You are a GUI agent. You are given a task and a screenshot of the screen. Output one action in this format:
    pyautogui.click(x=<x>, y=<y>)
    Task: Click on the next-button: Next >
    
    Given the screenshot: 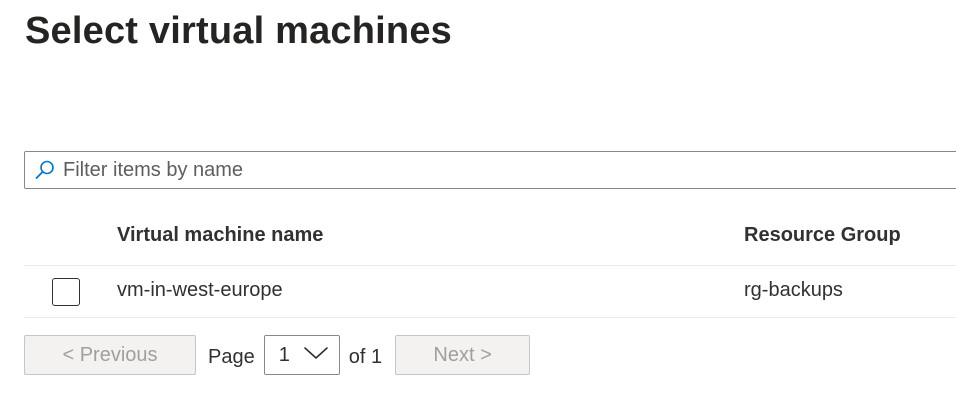 What is the action you would take?
    pyautogui.click(x=463, y=355)
    